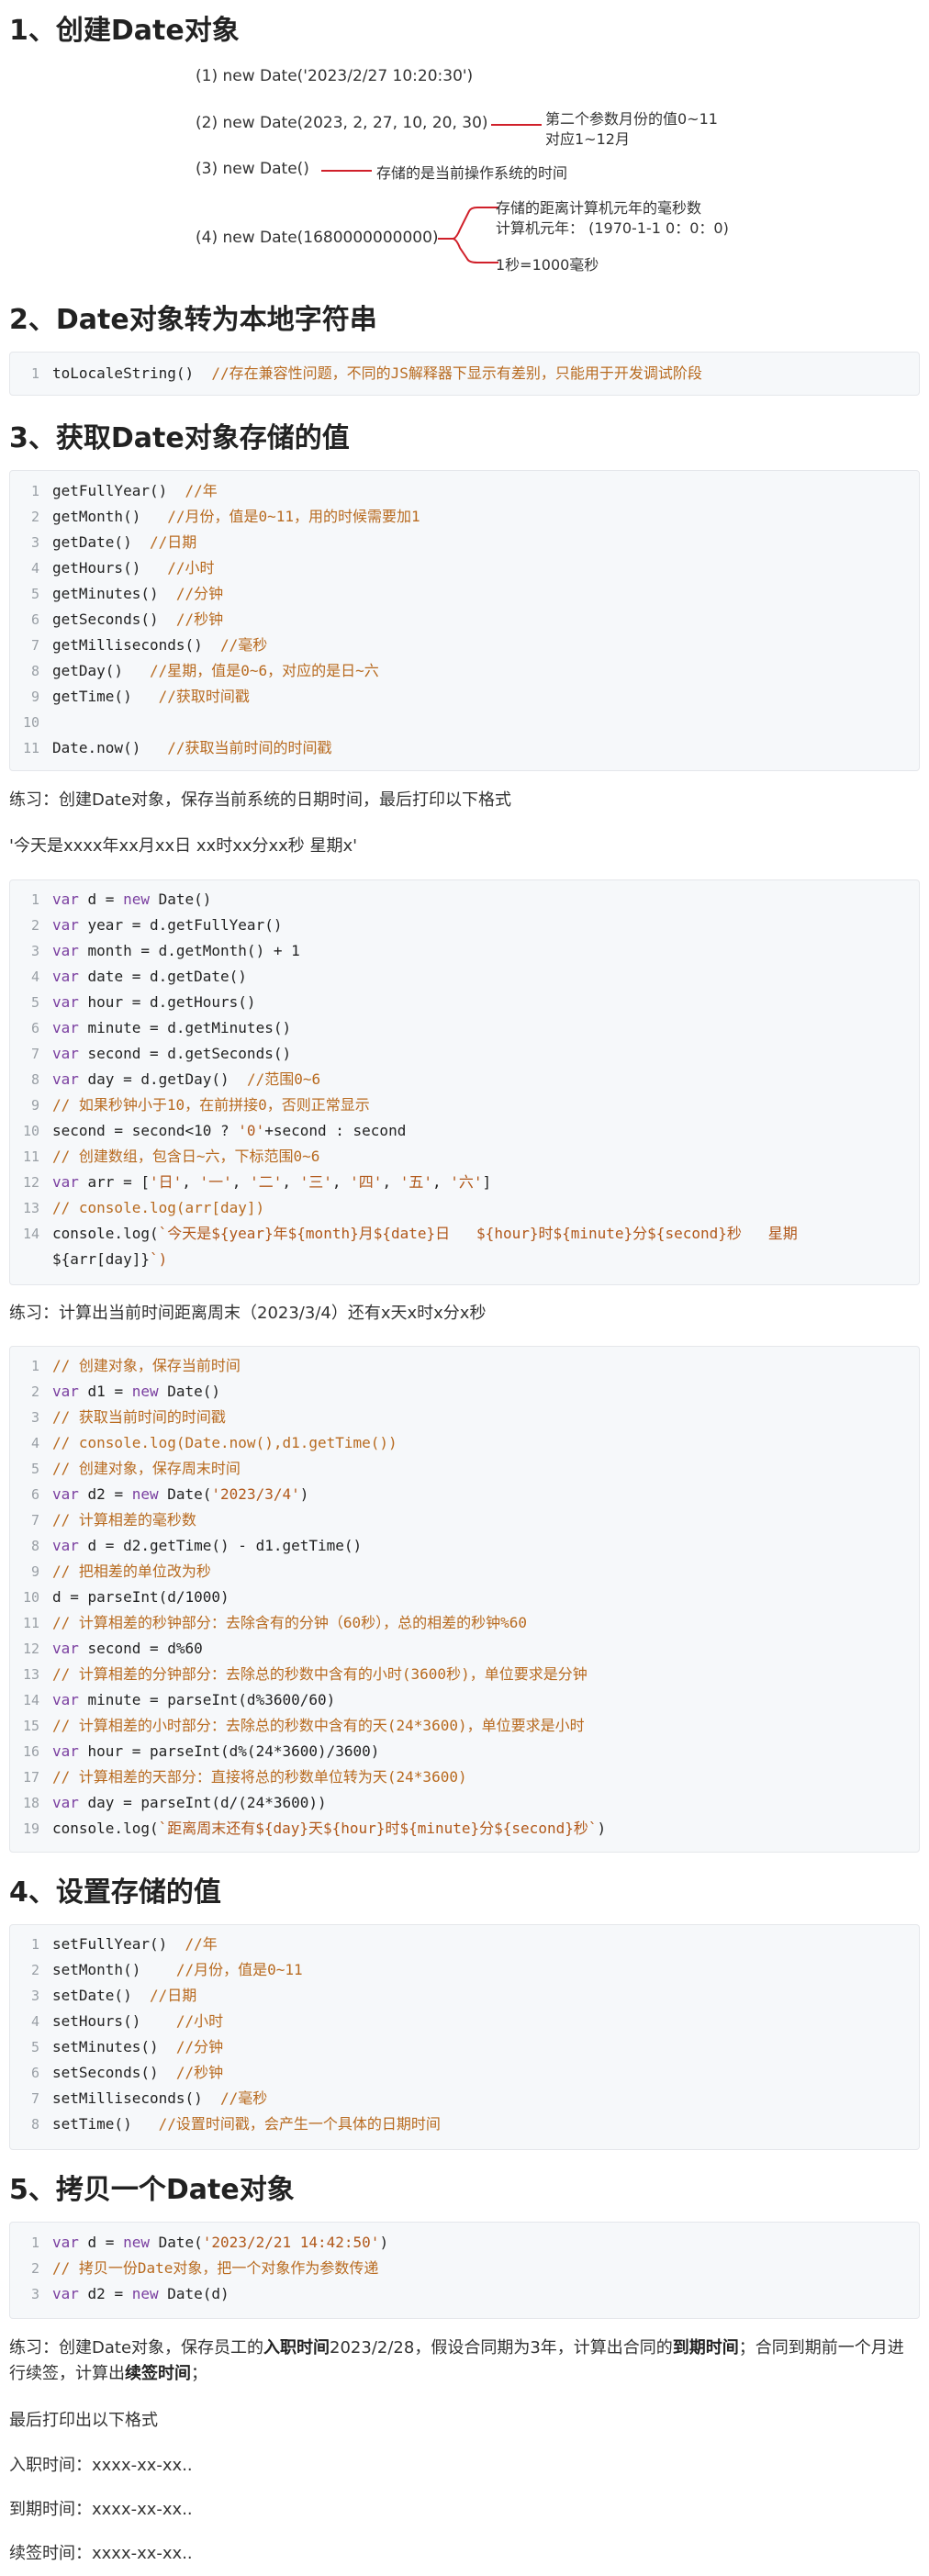 This screenshot has width=929, height=2576. What do you see at coordinates (30, 1597) in the screenshot?
I see `line-number: 10` at bounding box center [30, 1597].